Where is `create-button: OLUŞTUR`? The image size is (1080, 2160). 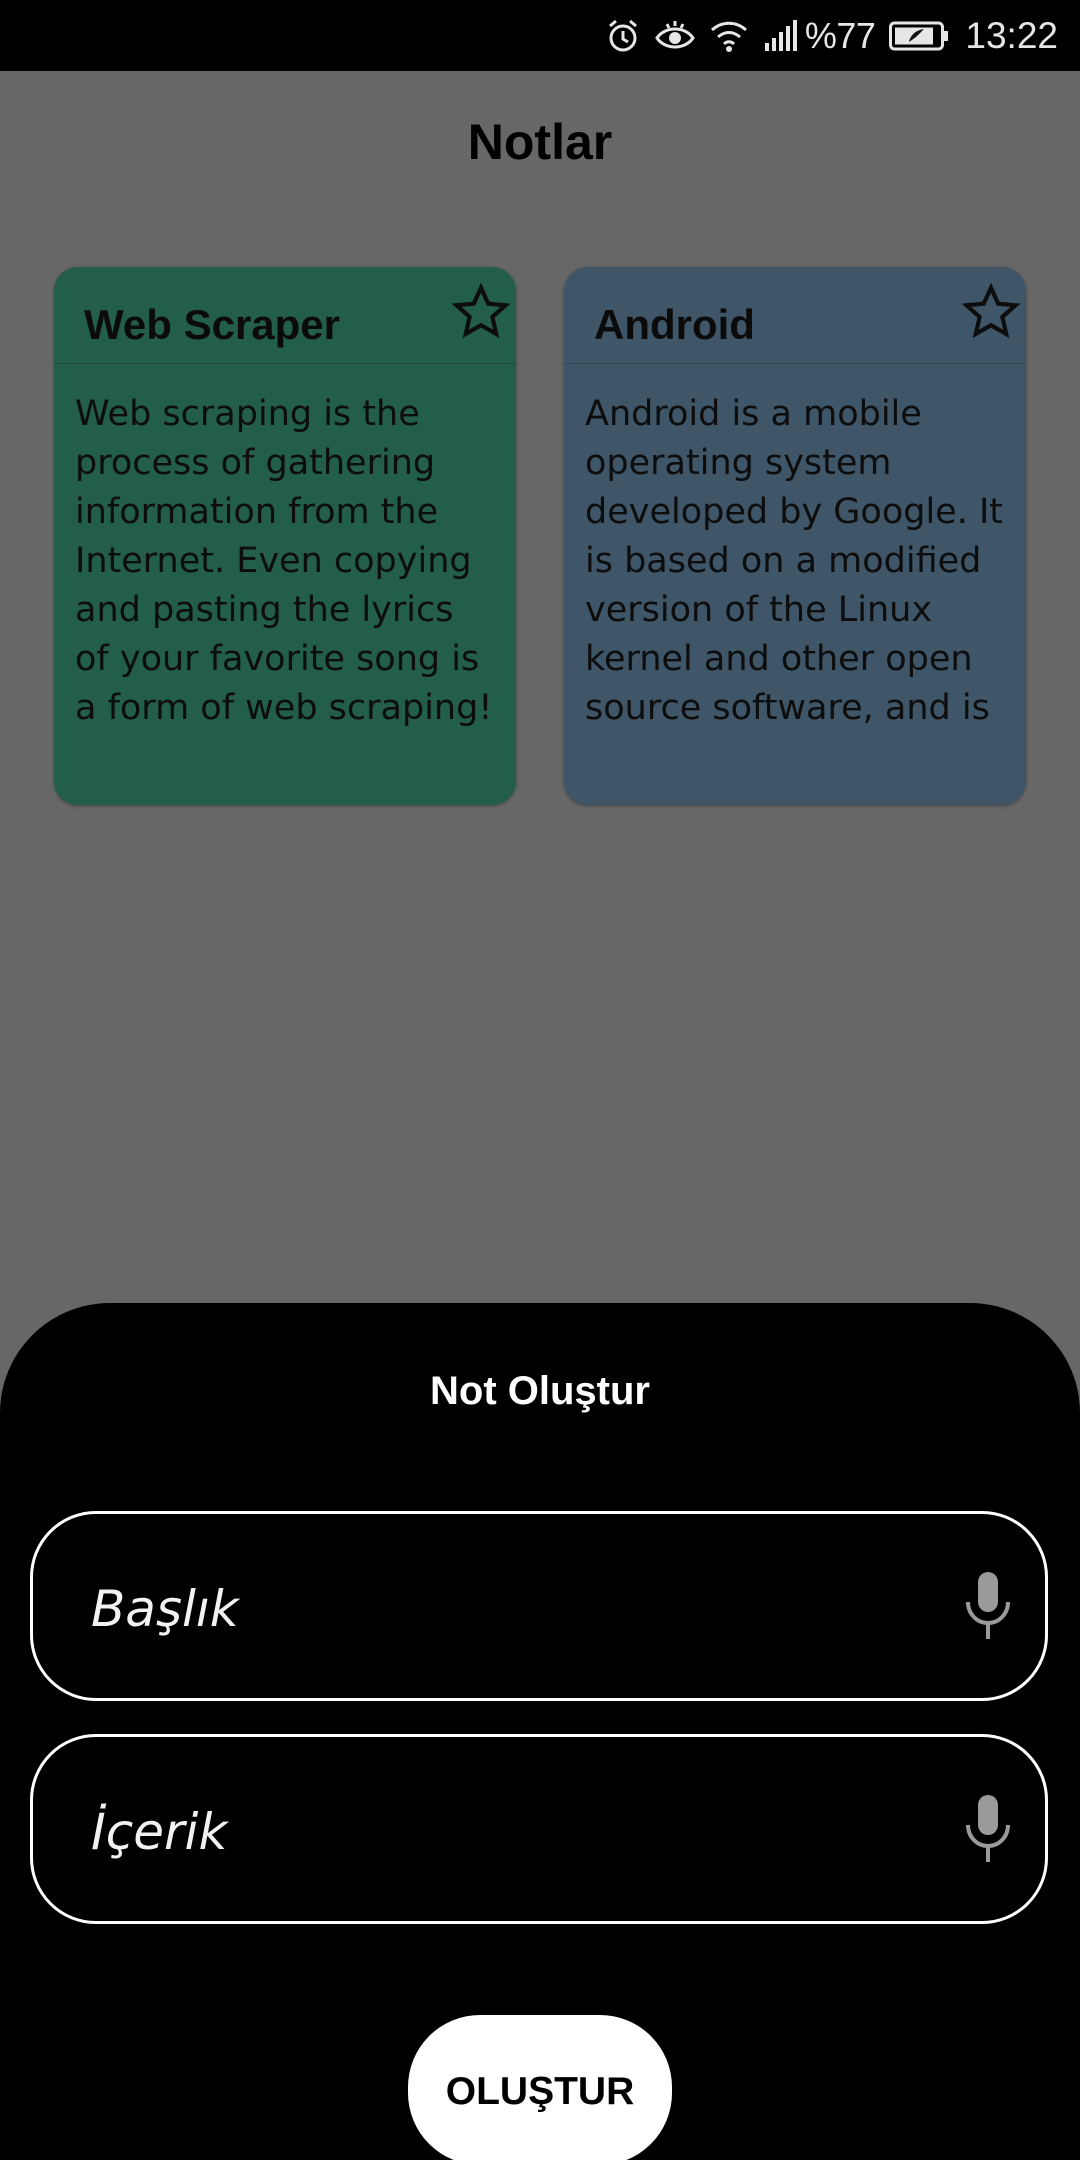 create-button: OLUŞTUR is located at coordinates (540, 2087).